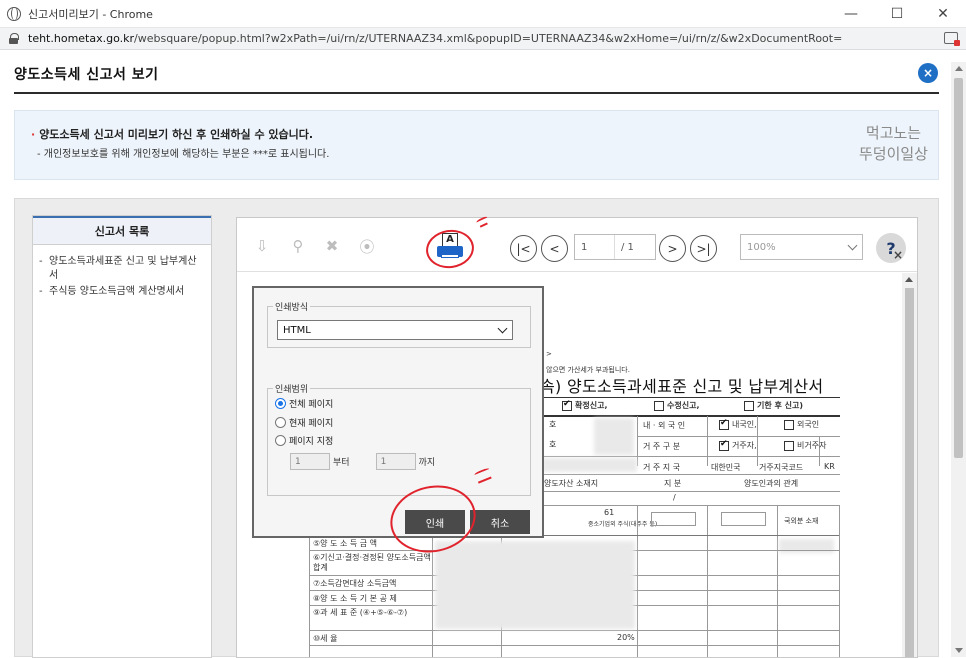 The height and width of the screenshot is (658, 966). What do you see at coordinates (122, 230) in the screenshot?
I see `report-list-title: 신고서 목록` at bounding box center [122, 230].